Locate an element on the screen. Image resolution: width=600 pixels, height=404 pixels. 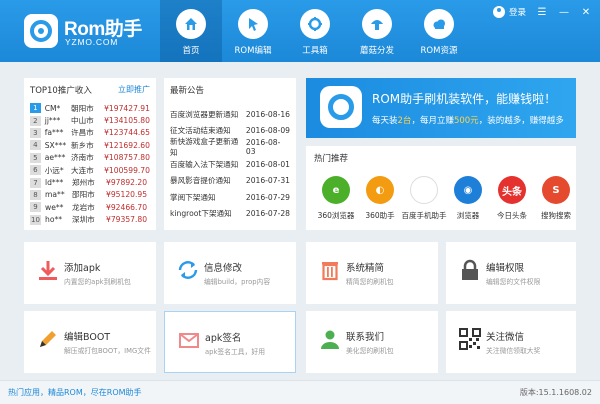
app-baidu-assistant: 百度手机助手 is located at coordinates (424, 198).